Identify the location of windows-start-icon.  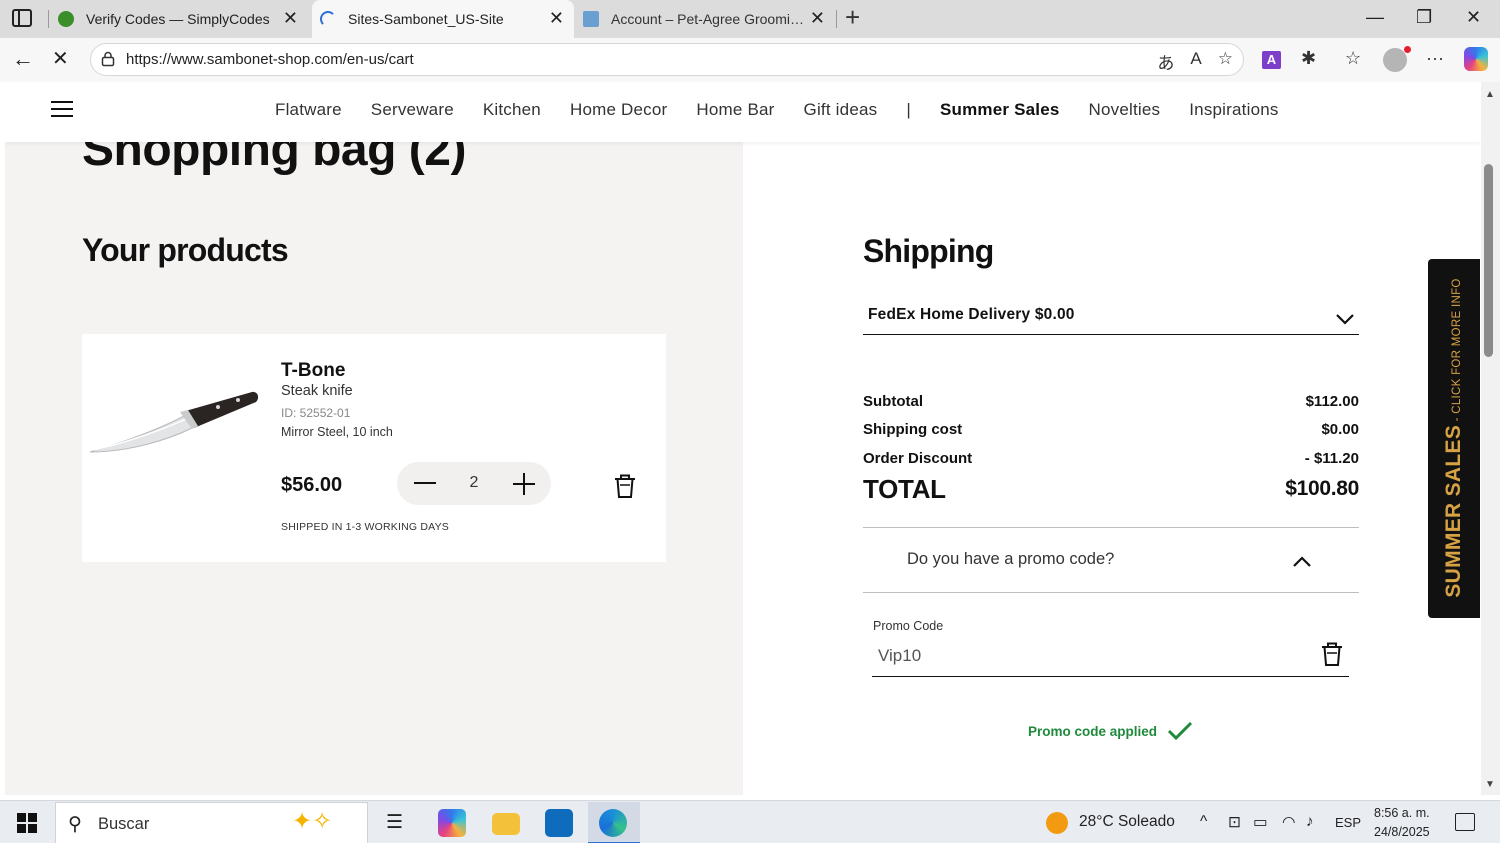
(27, 823).